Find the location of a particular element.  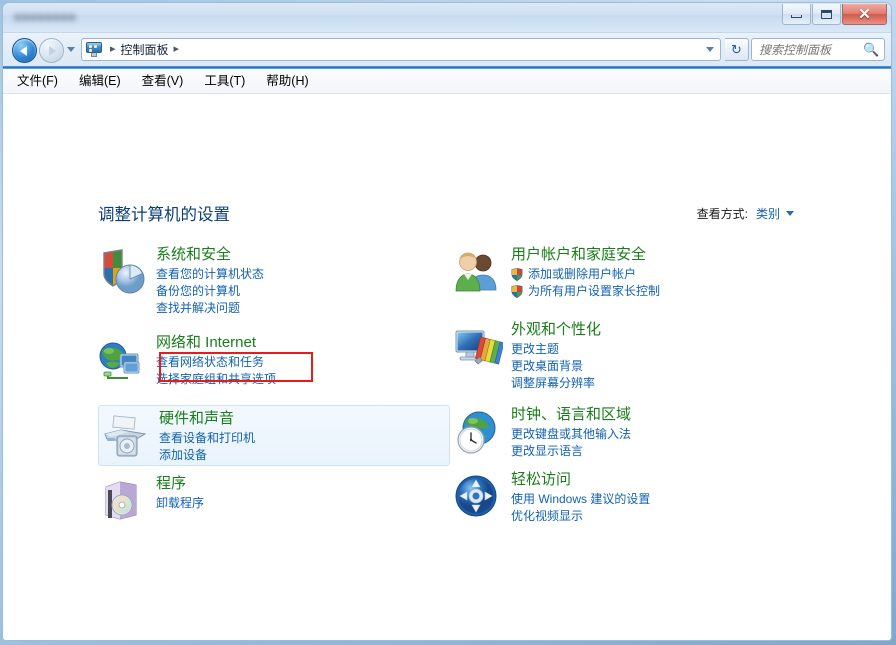

search-box: 🔍 is located at coordinates (818, 49).